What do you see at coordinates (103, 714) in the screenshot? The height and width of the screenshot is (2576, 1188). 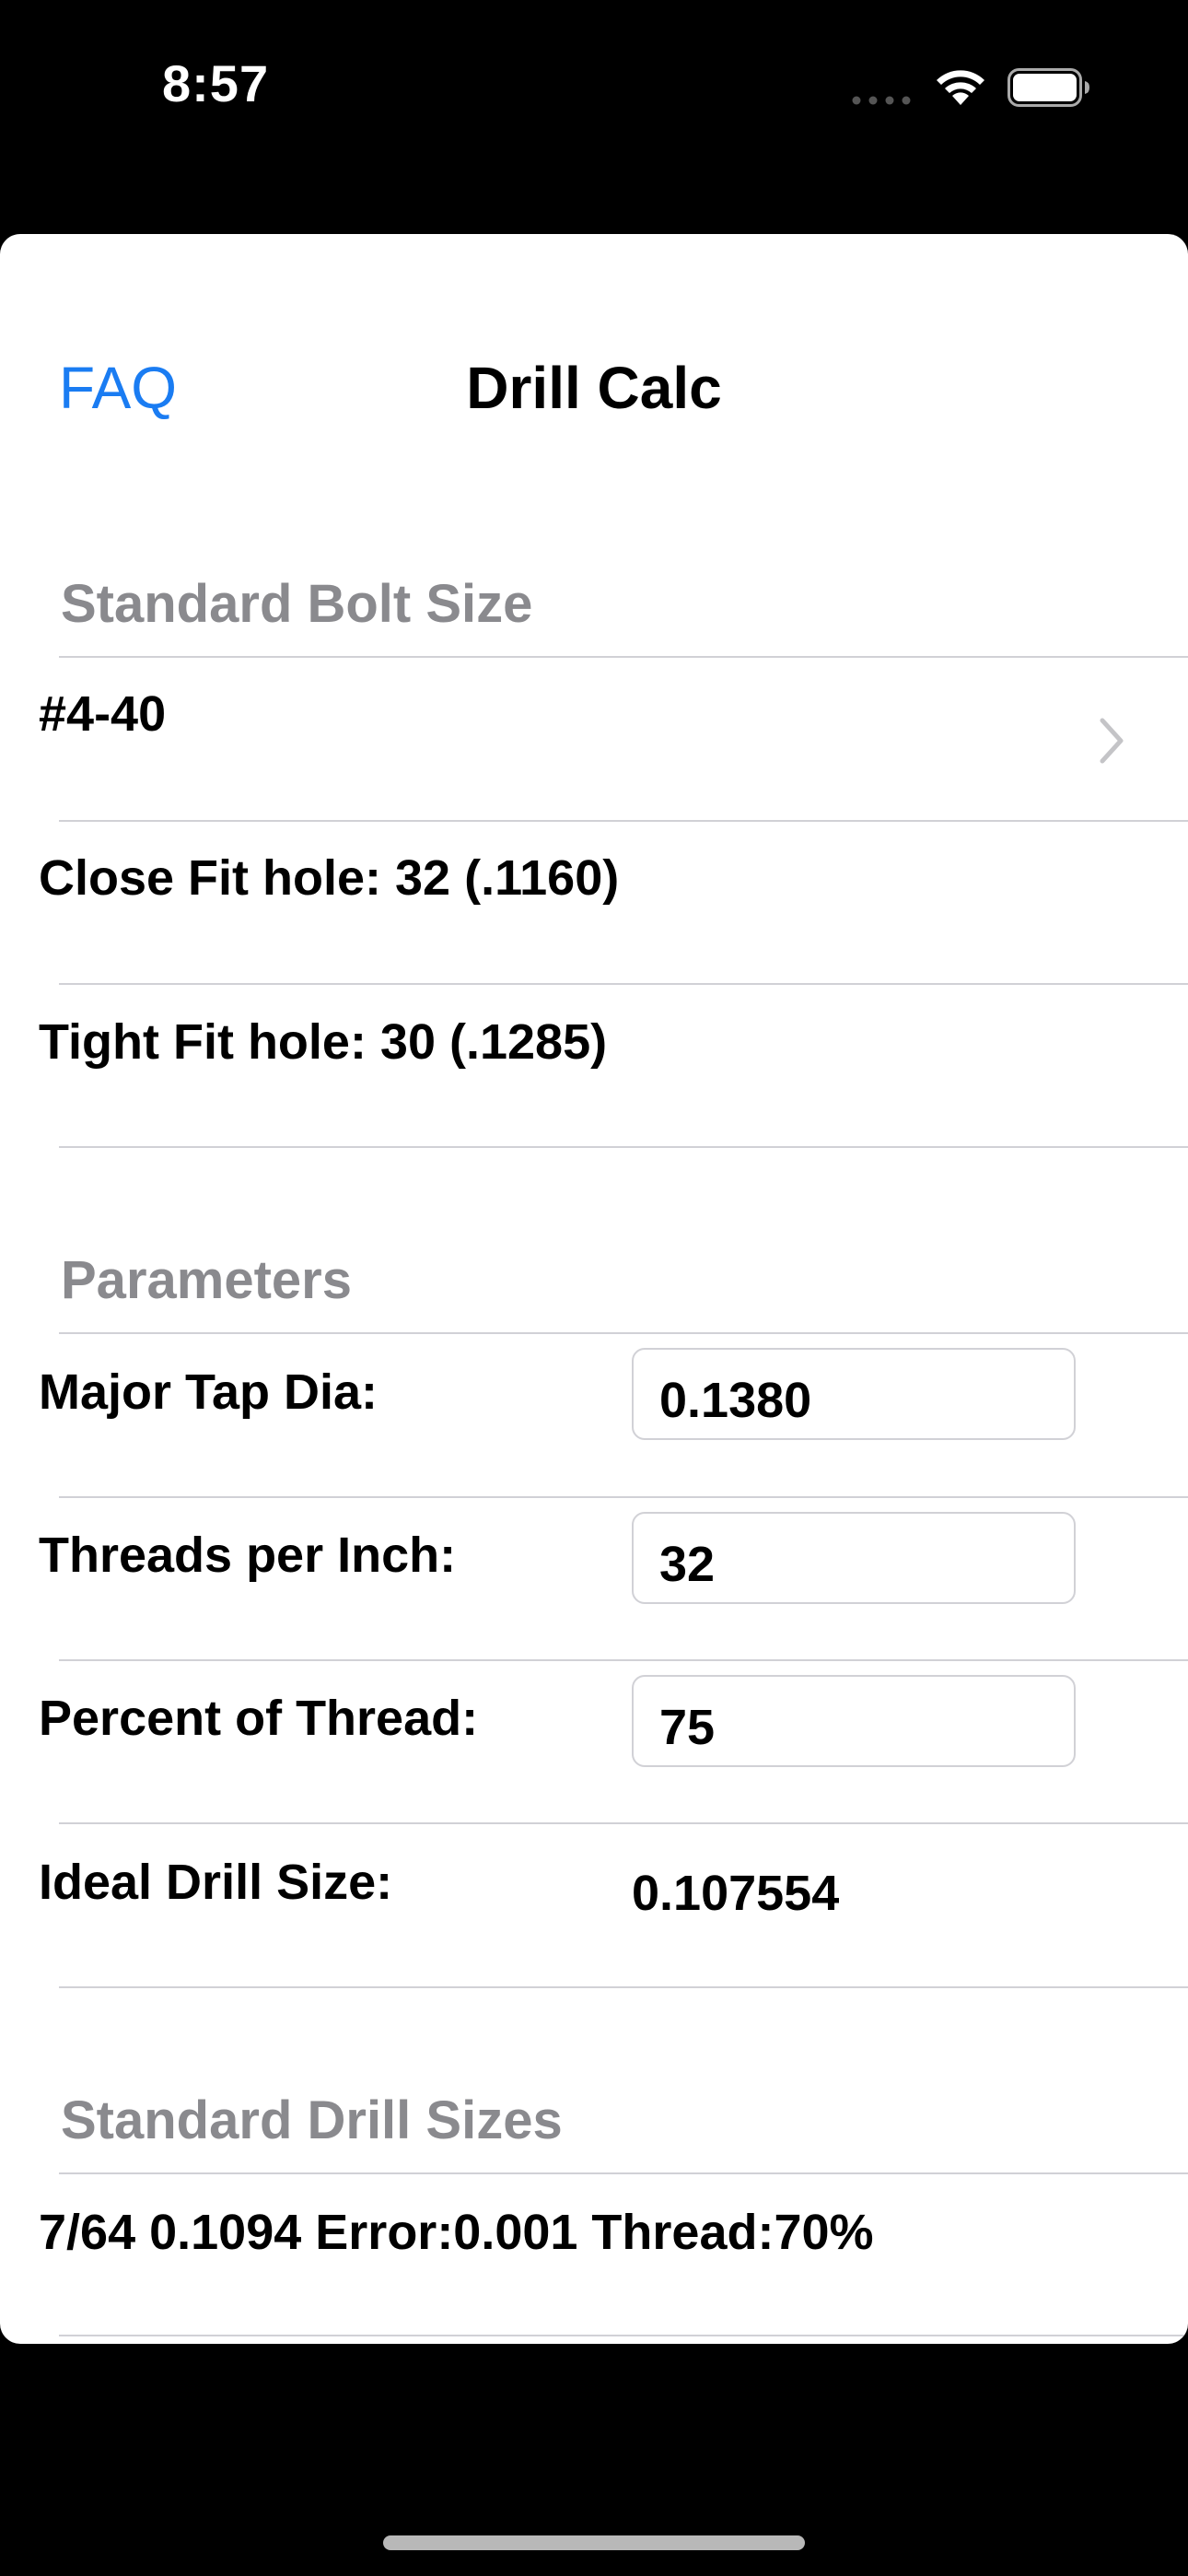 I see `selected-bolt-size: #4-40` at bounding box center [103, 714].